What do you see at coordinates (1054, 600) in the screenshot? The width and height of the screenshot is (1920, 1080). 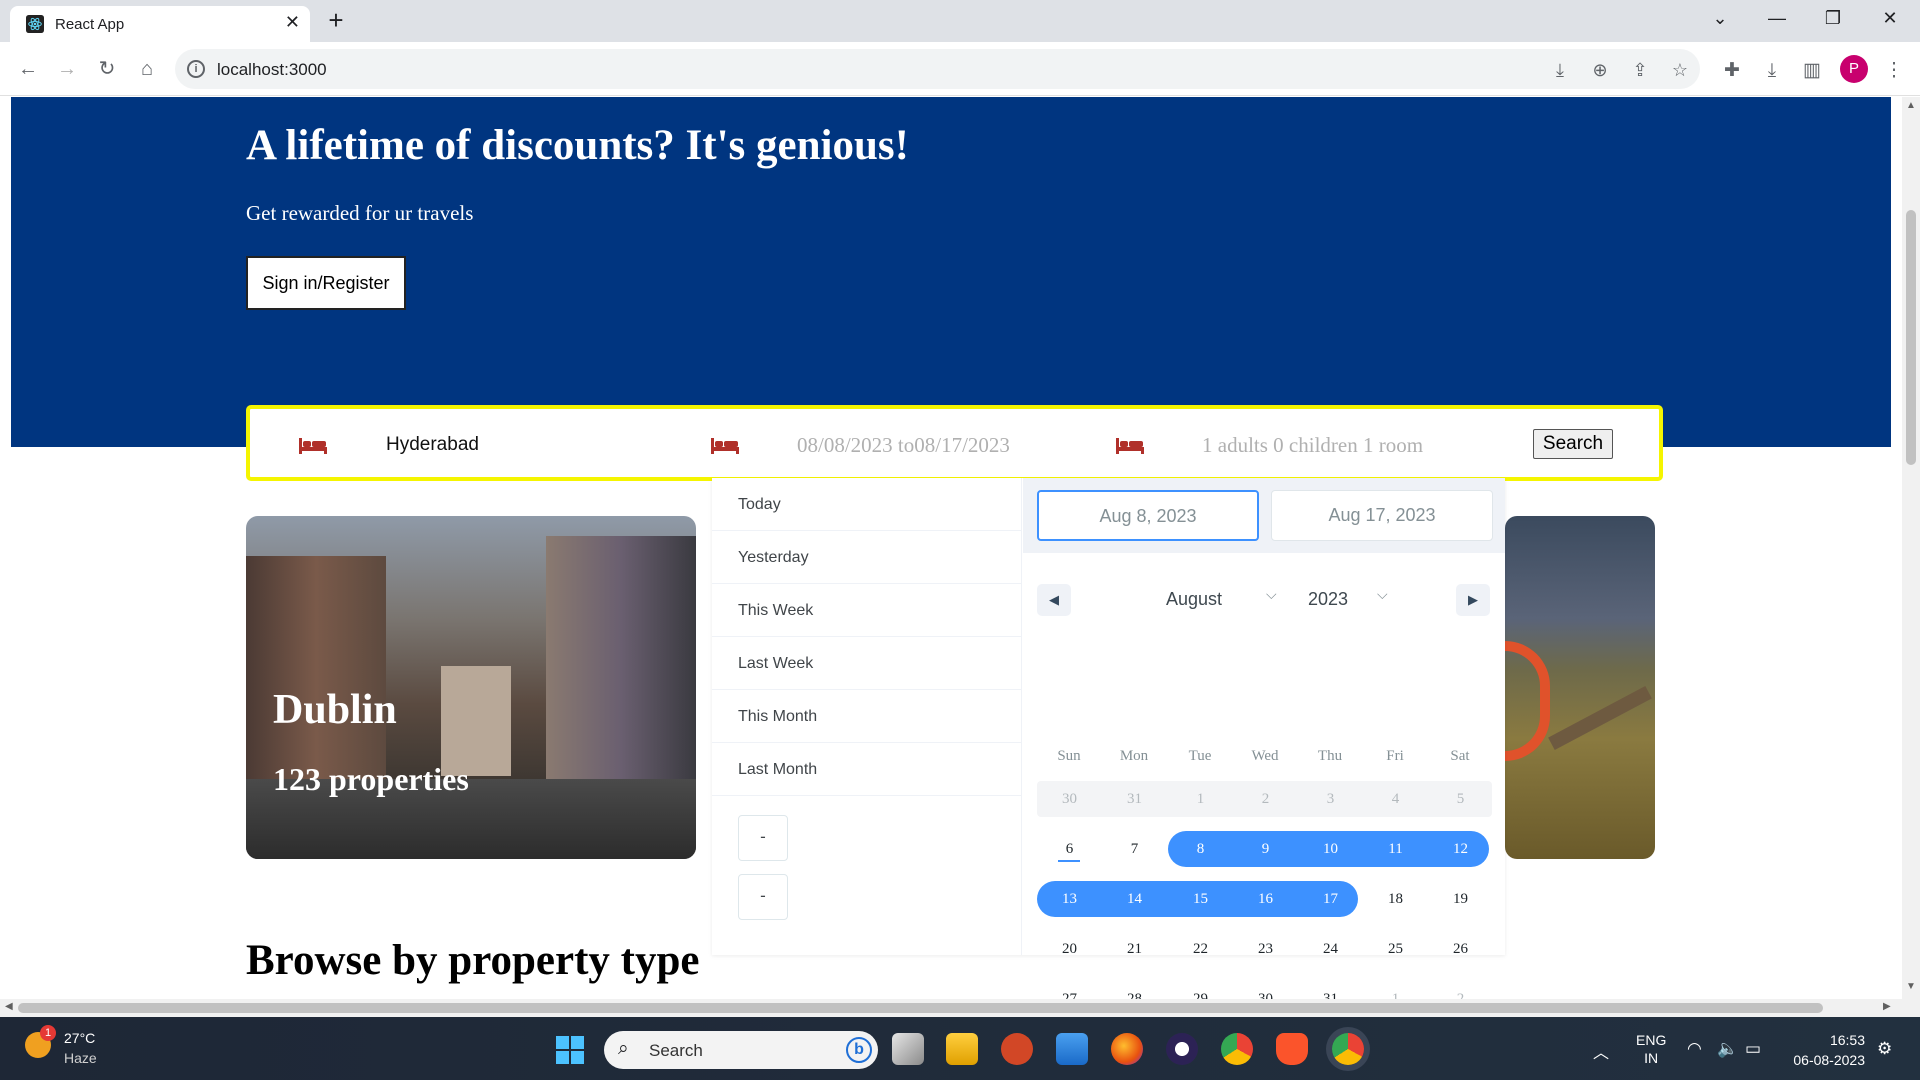 I see `prev-month-button: ◀` at bounding box center [1054, 600].